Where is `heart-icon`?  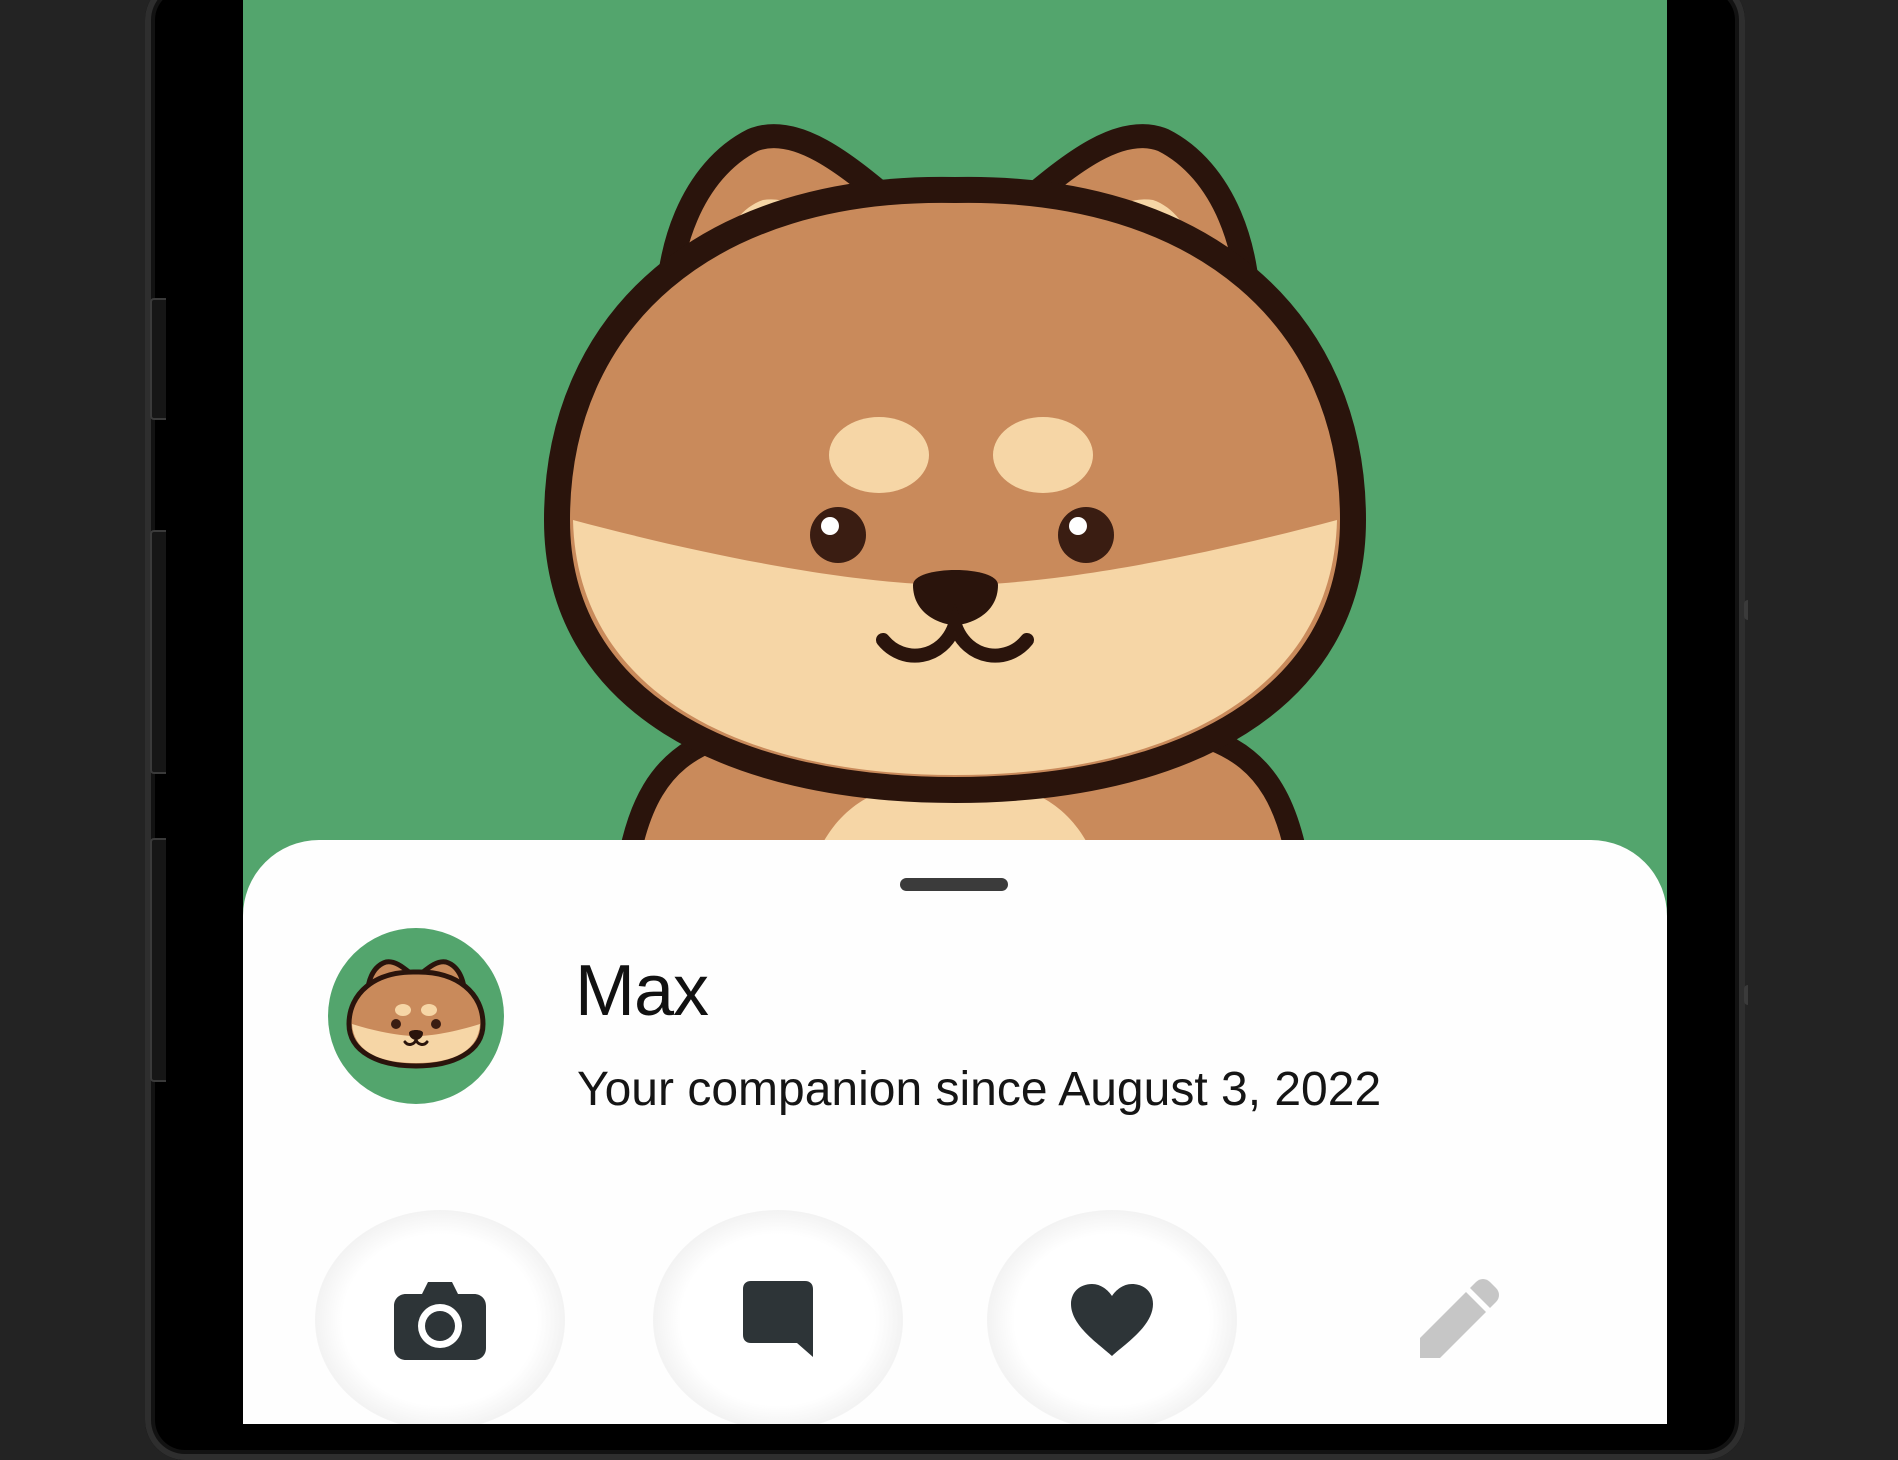 heart-icon is located at coordinates (1112, 1320).